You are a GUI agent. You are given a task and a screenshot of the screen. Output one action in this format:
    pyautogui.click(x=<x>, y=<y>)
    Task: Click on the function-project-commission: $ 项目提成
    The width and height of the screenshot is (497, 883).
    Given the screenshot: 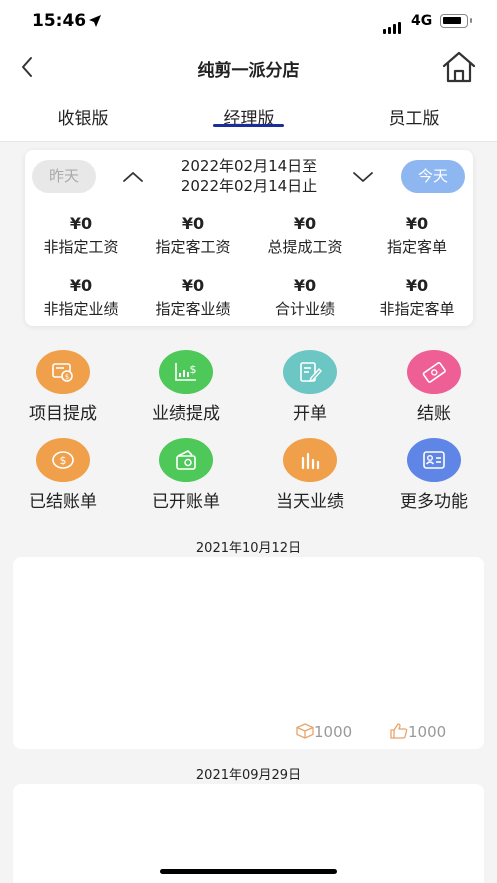 What is the action you would take?
    pyautogui.click(x=63, y=387)
    